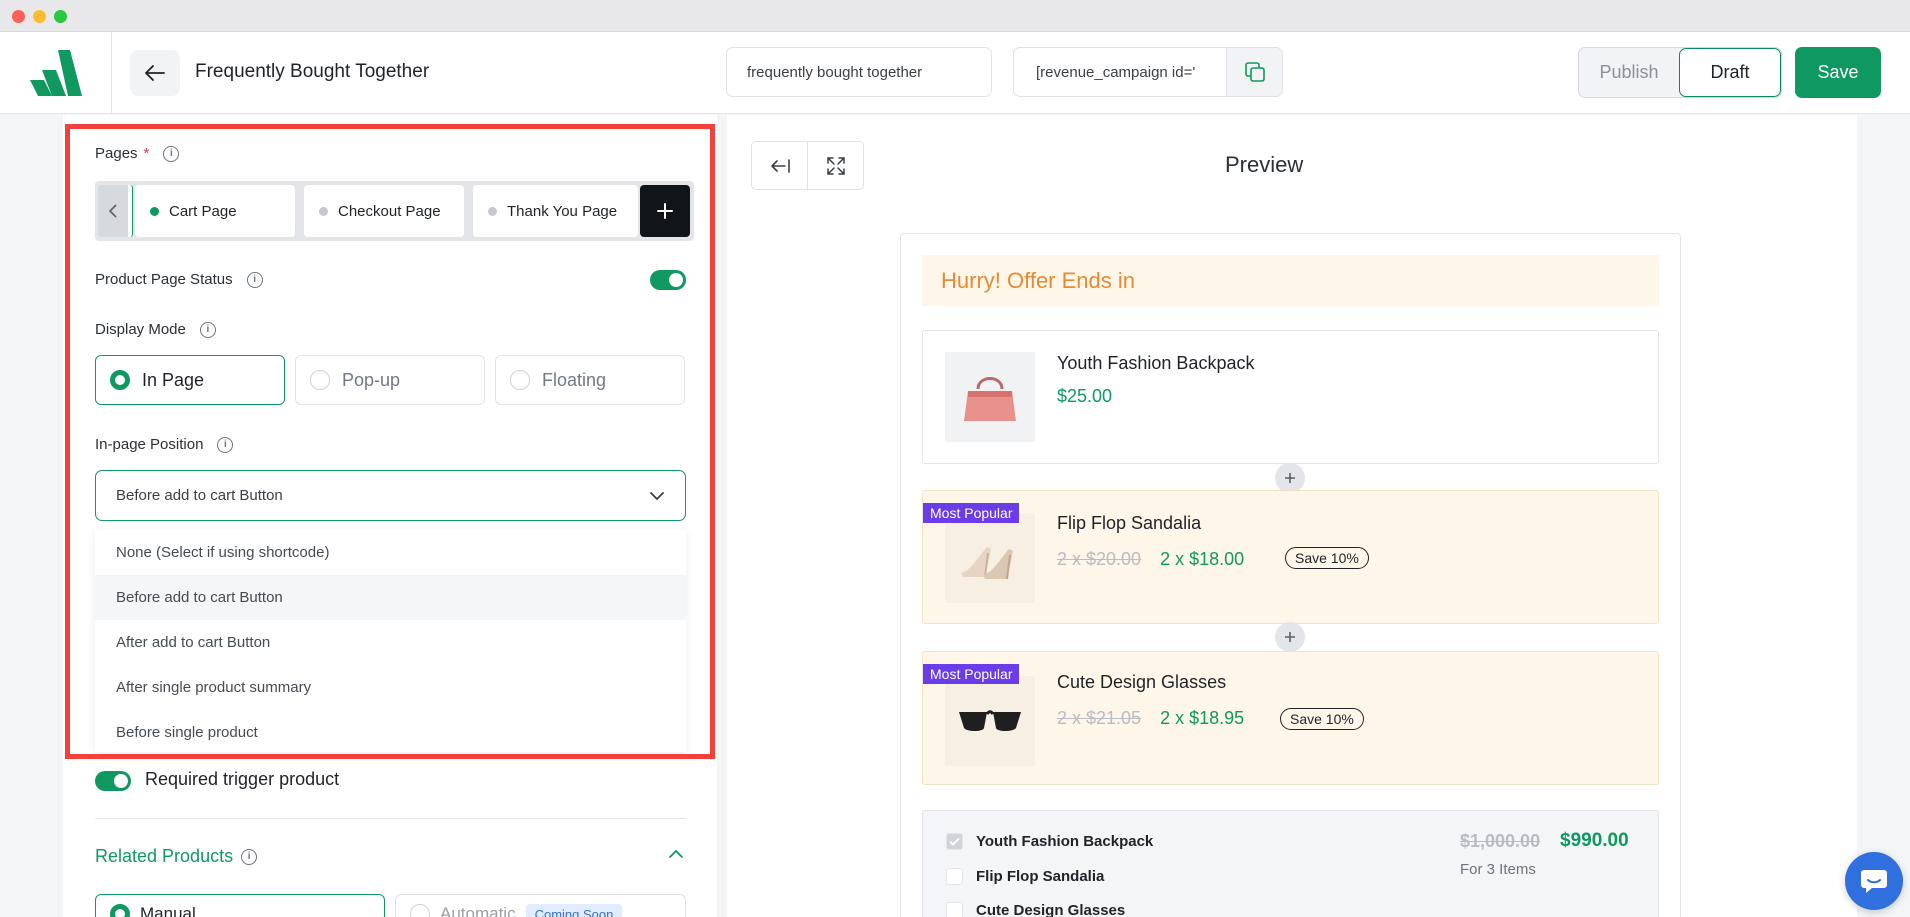 Image resolution: width=1910 pixels, height=917 pixels. Describe the element at coordinates (390, 552) in the screenshot. I see `dropdown-option: None (Select if using shortcode)` at that location.